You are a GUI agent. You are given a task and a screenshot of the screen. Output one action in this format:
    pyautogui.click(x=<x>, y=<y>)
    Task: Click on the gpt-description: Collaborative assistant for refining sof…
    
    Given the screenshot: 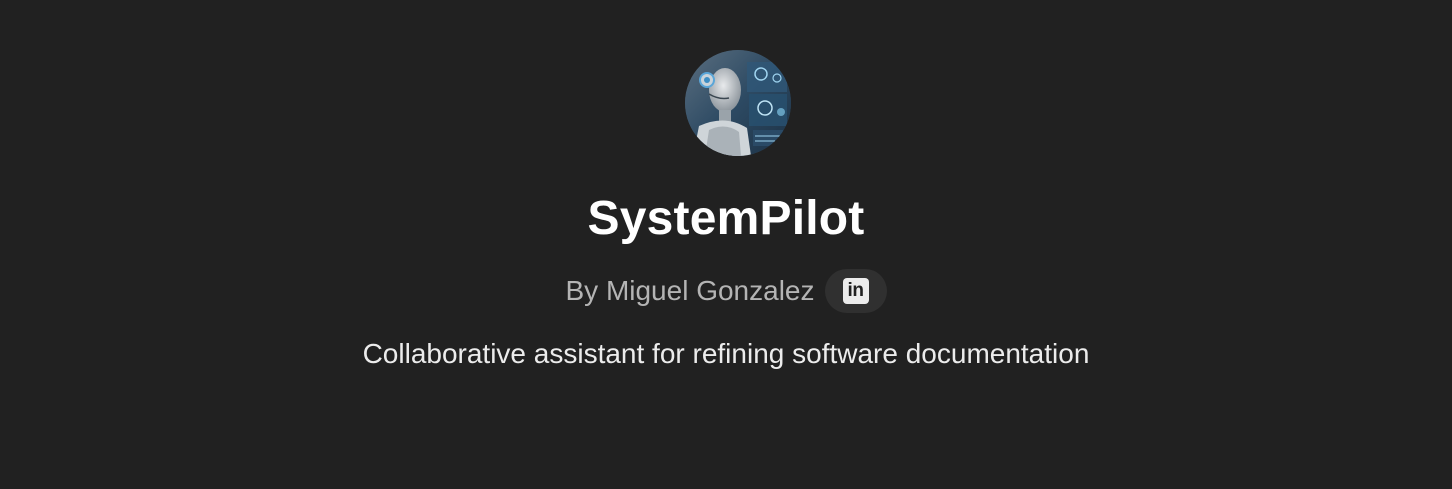 What is the action you would take?
    pyautogui.click(x=726, y=353)
    